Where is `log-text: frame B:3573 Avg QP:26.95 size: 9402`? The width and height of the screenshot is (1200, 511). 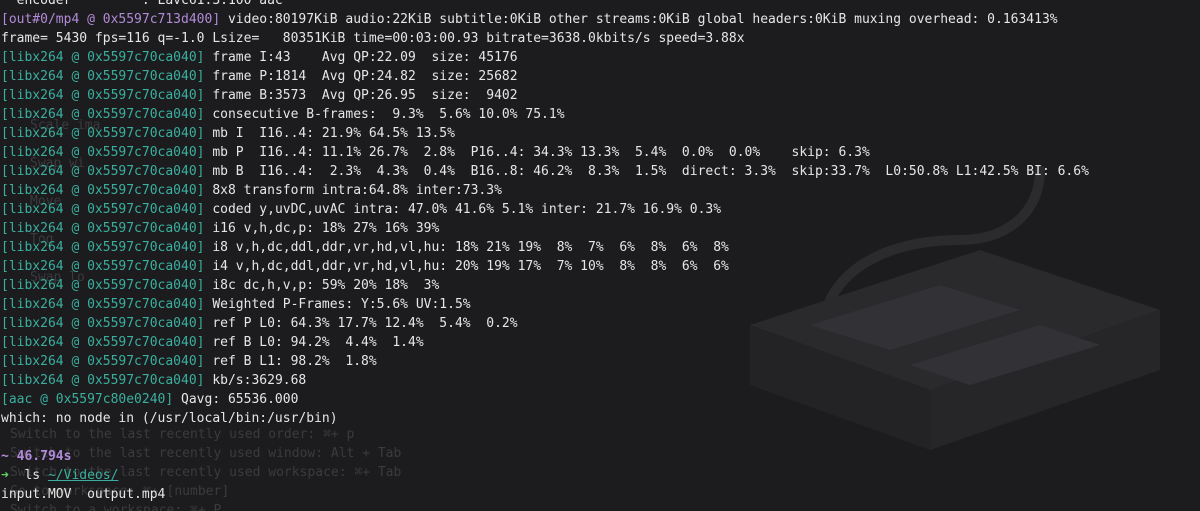
log-text: frame B:3573 Avg QP:26.95 size: 9402 is located at coordinates (361, 95).